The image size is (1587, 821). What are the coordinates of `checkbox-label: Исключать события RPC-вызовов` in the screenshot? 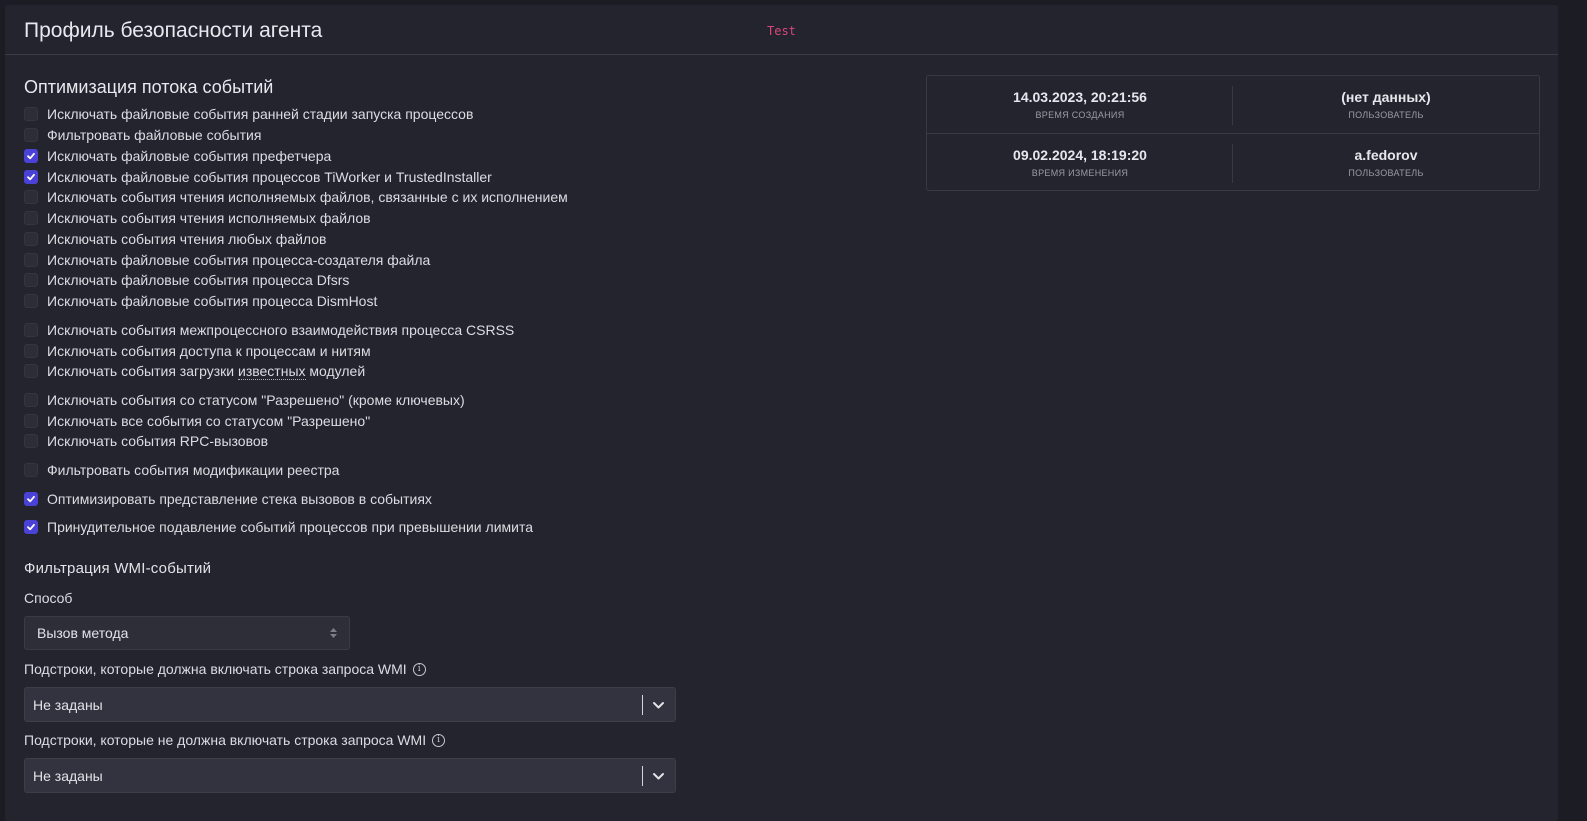 It's located at (158, 441).